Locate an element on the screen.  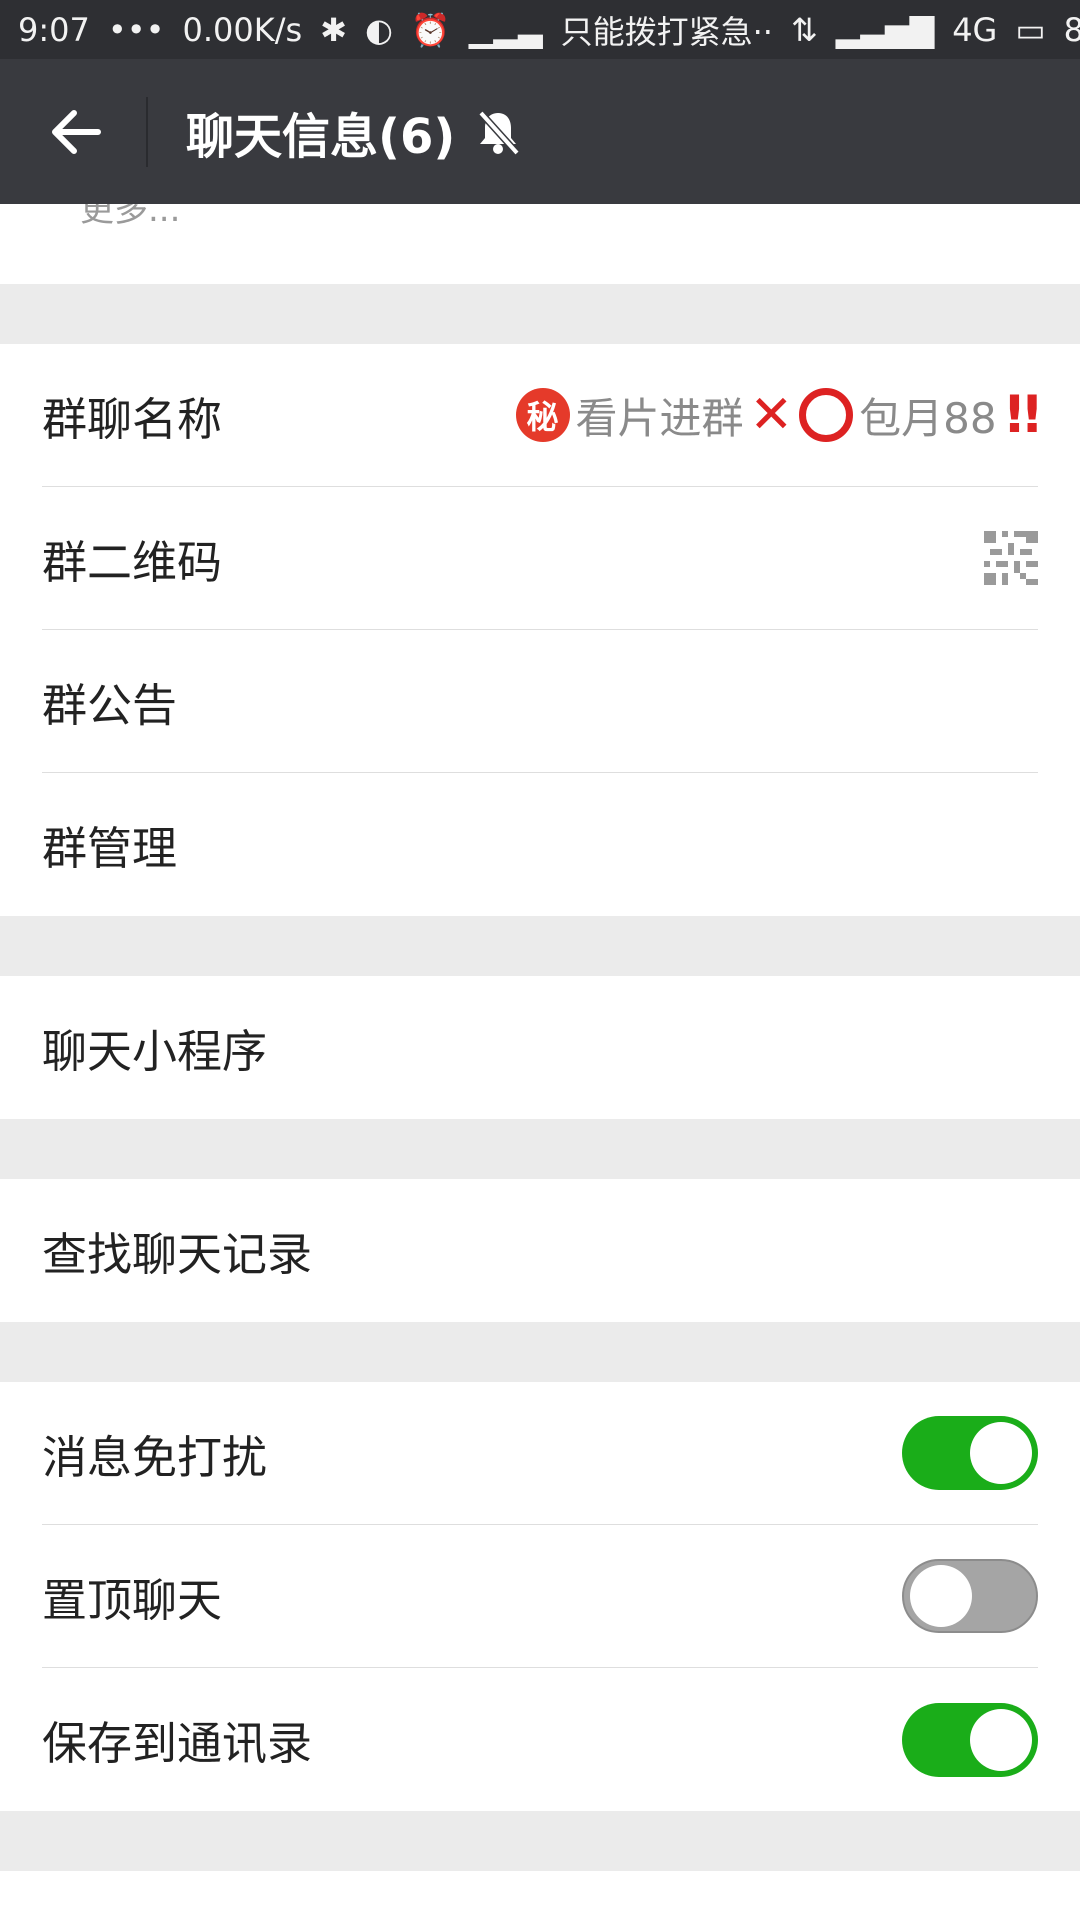
network-speed: 0.00K/s is located at coordinates (242, 29).